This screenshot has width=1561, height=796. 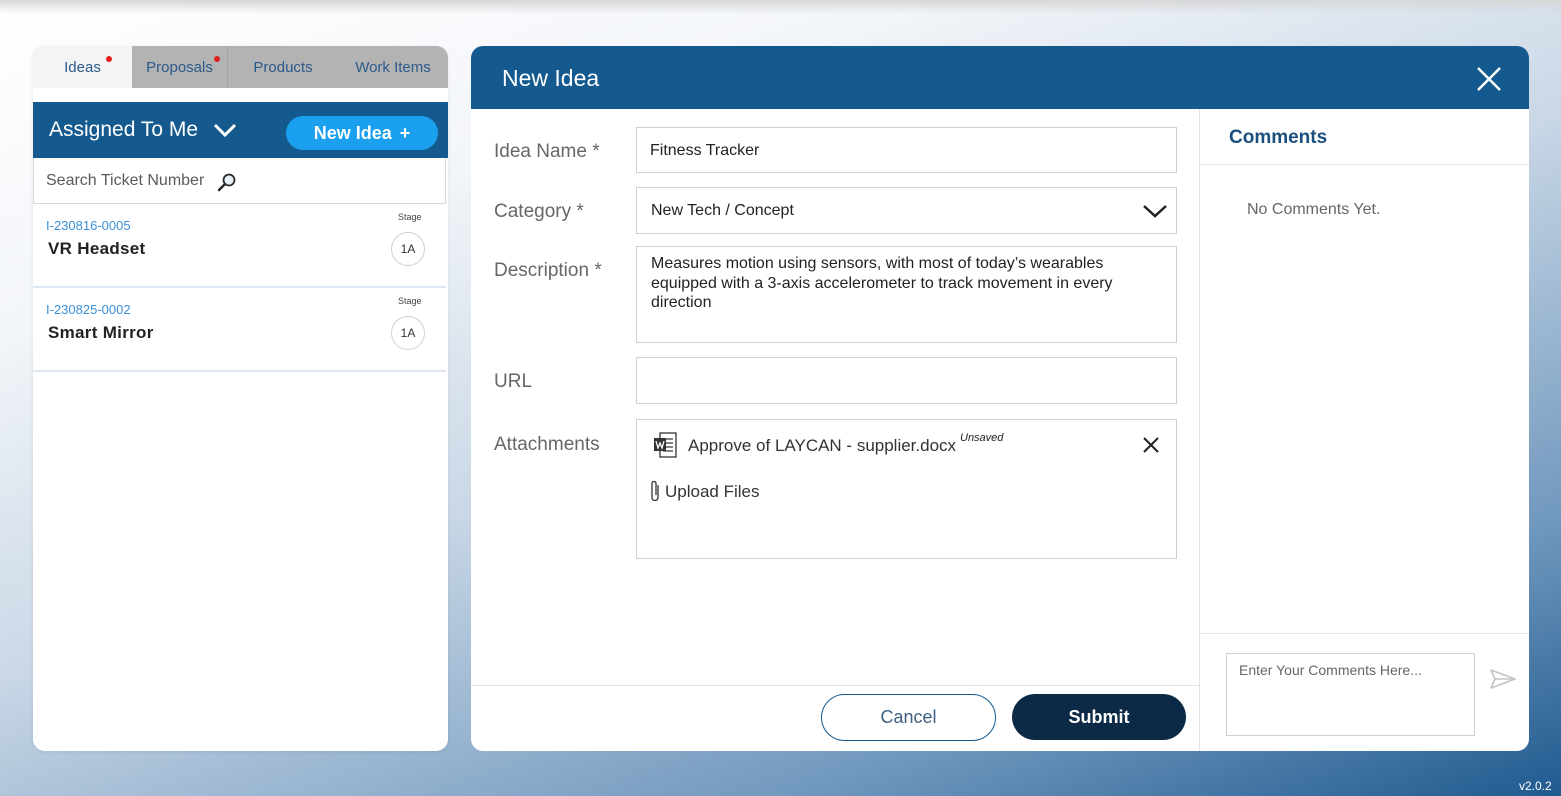 I want to click on tab-work-items-label: Work Items, so click(x=393, y=67).